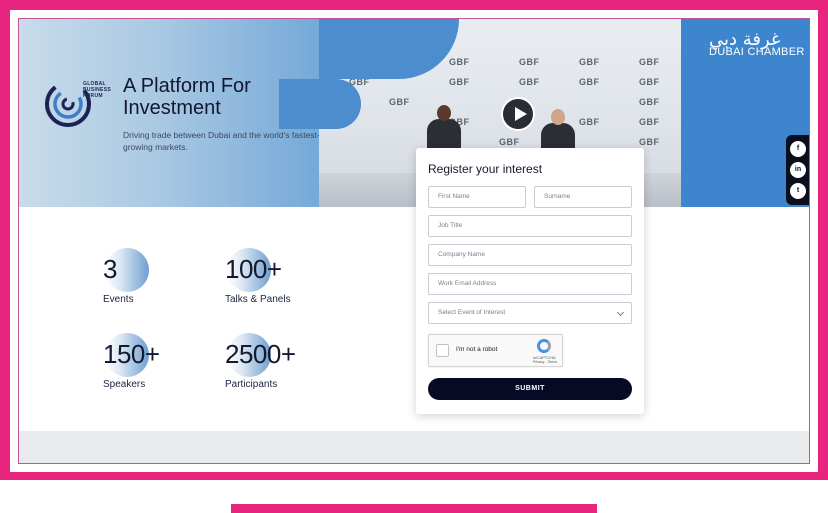 Image resolution: width=828 pixels, height=513 pixels. Describe the element at coordinates (444, 113) in the screenshot. I see `speaker-left-head` at that location.